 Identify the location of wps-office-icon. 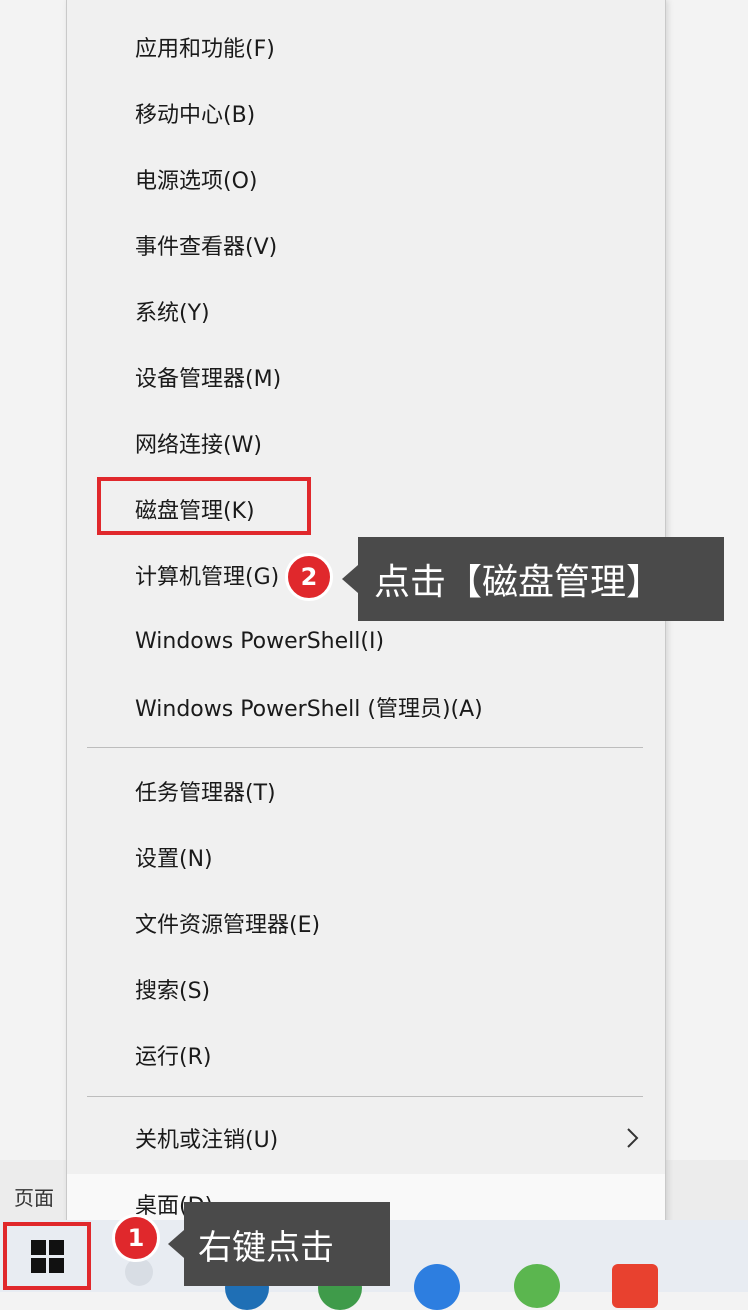
(635, 1286).